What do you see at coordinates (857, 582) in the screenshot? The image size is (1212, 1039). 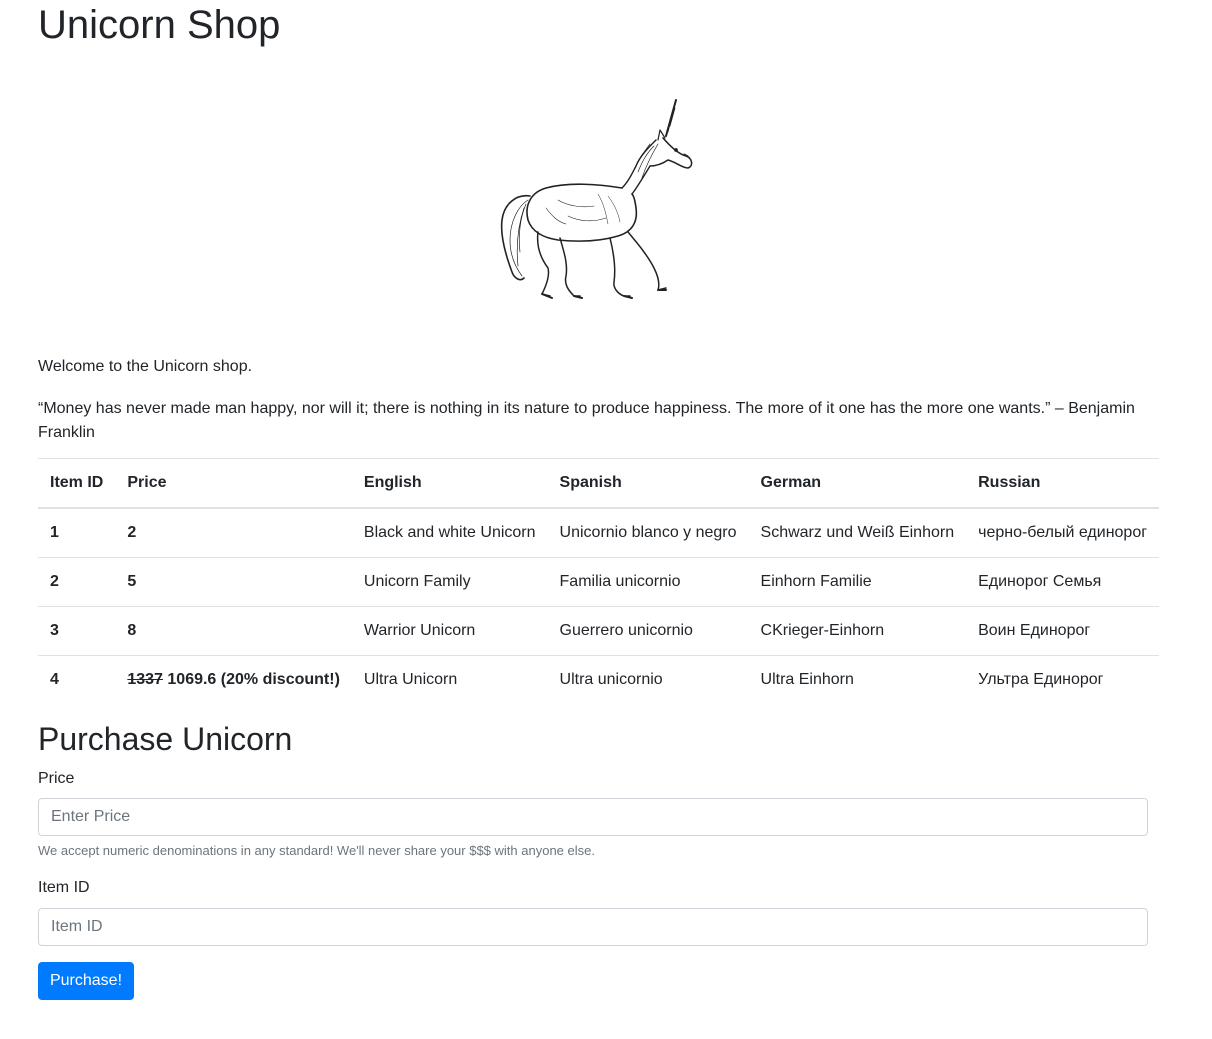 I see `cell-german: Einhorn Familie` at bounding box center [857, 582].